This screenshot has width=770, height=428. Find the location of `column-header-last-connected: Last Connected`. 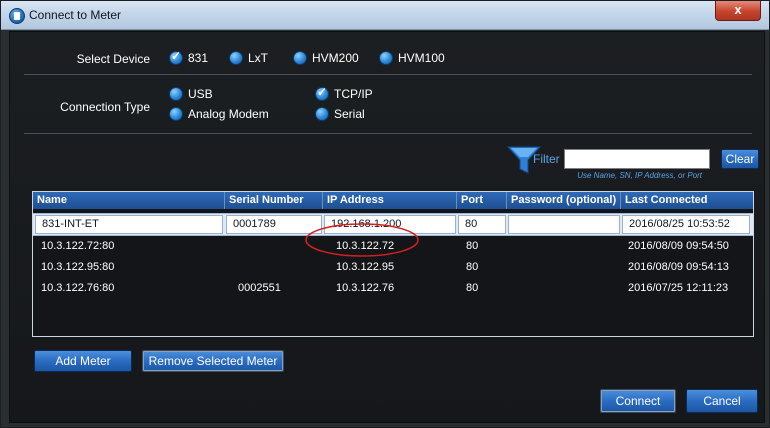

column-header-last-connected: Last Connected is located at coordinates (687, 200).